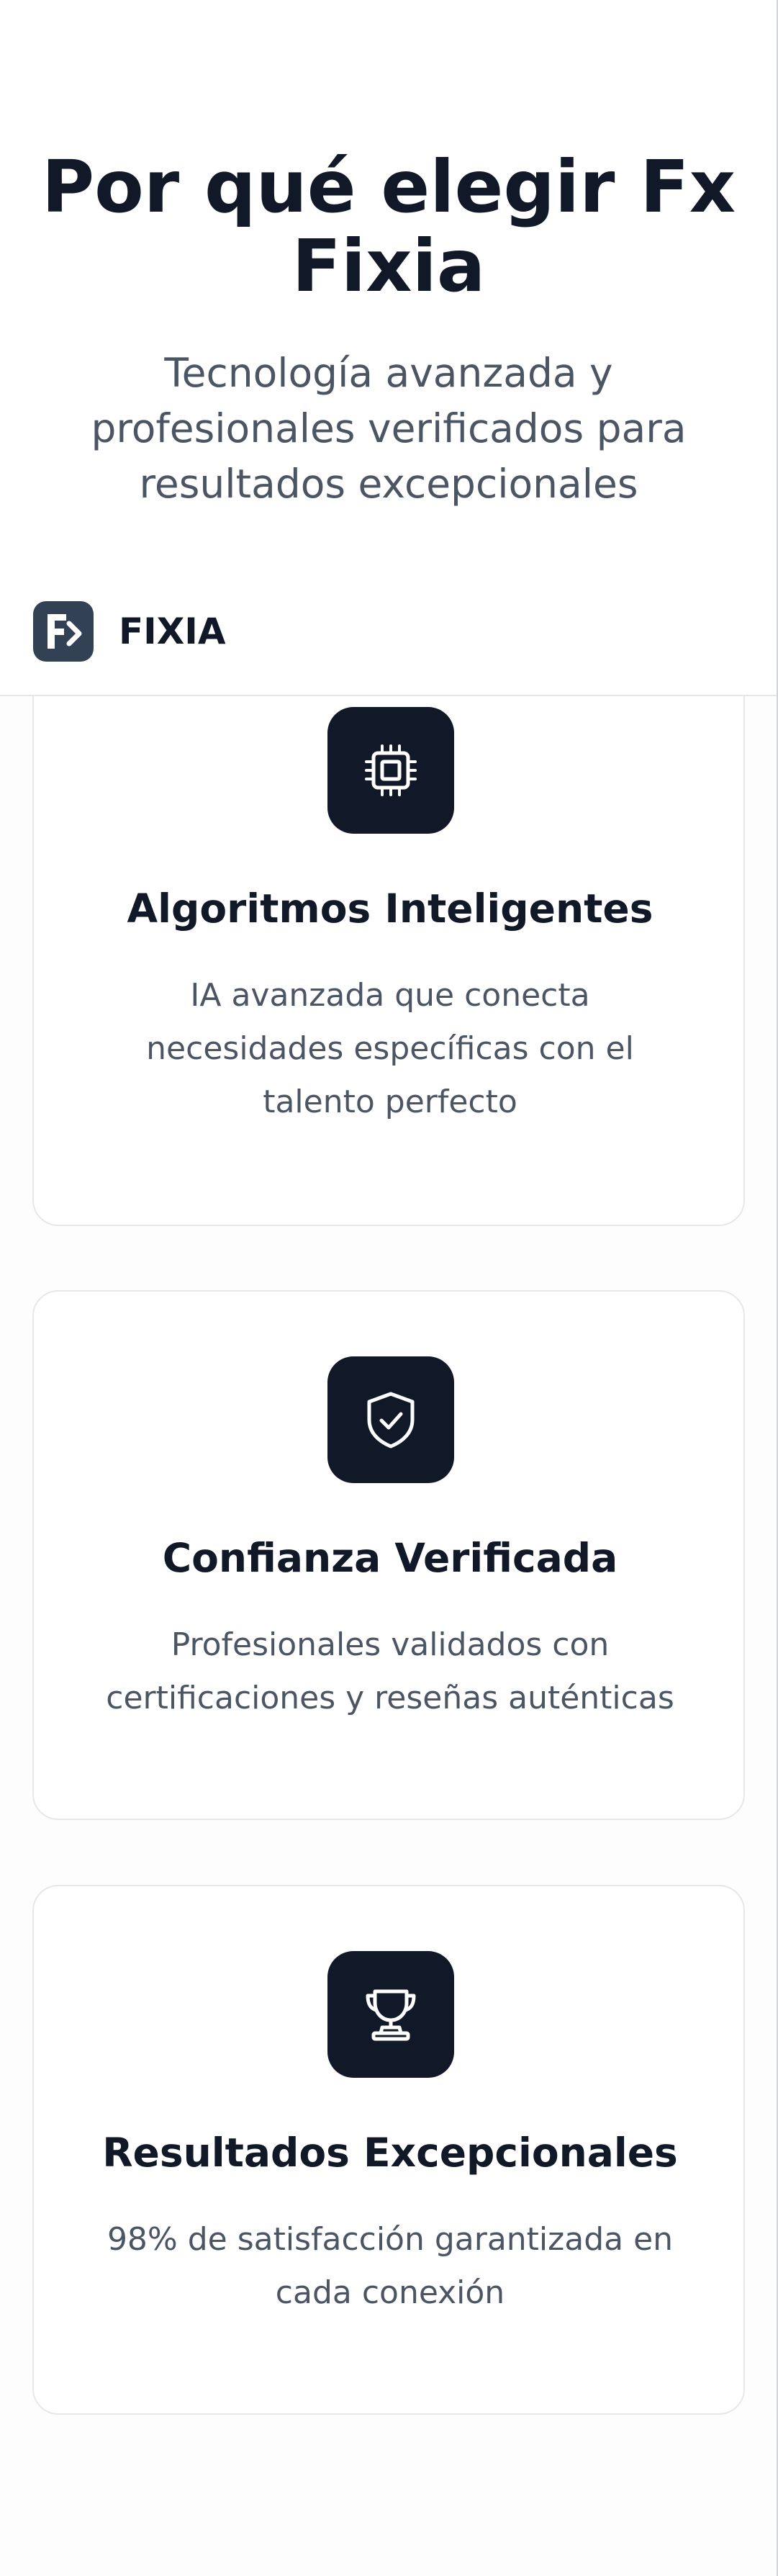 The height and width of the screenshot is (2576, 778). Describe the element at coordinates (390, 2014) in the screenshot. I see `trophy-icon` at that location.